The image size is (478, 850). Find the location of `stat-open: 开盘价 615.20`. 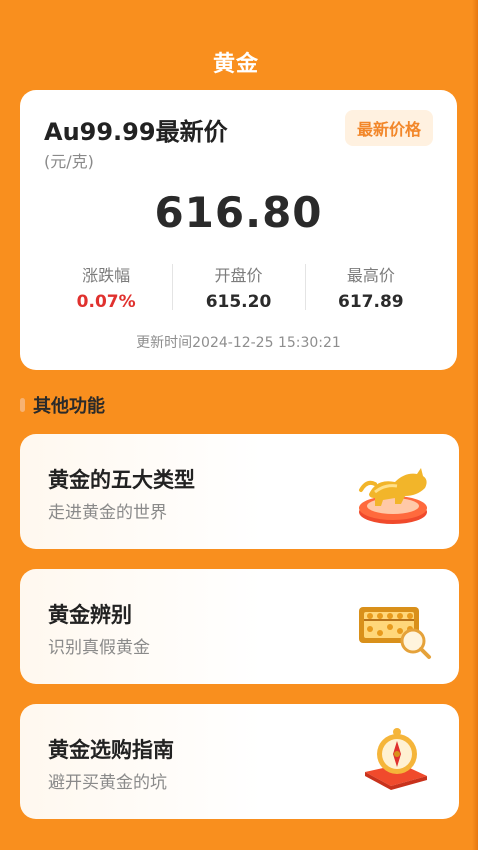

stat-open: 开盘价 615.20 is located at coordinates (238, 287).